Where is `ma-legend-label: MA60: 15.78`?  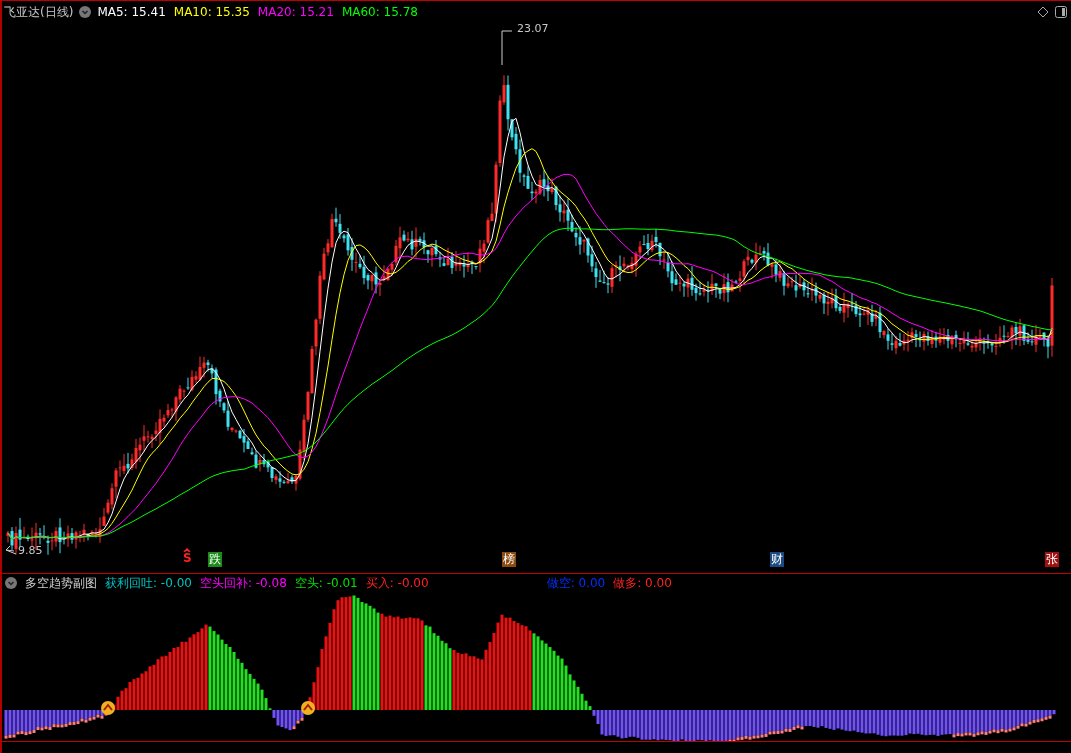
ma-legend-label: MA60: 15.78 is located at coordinates (379, 12).